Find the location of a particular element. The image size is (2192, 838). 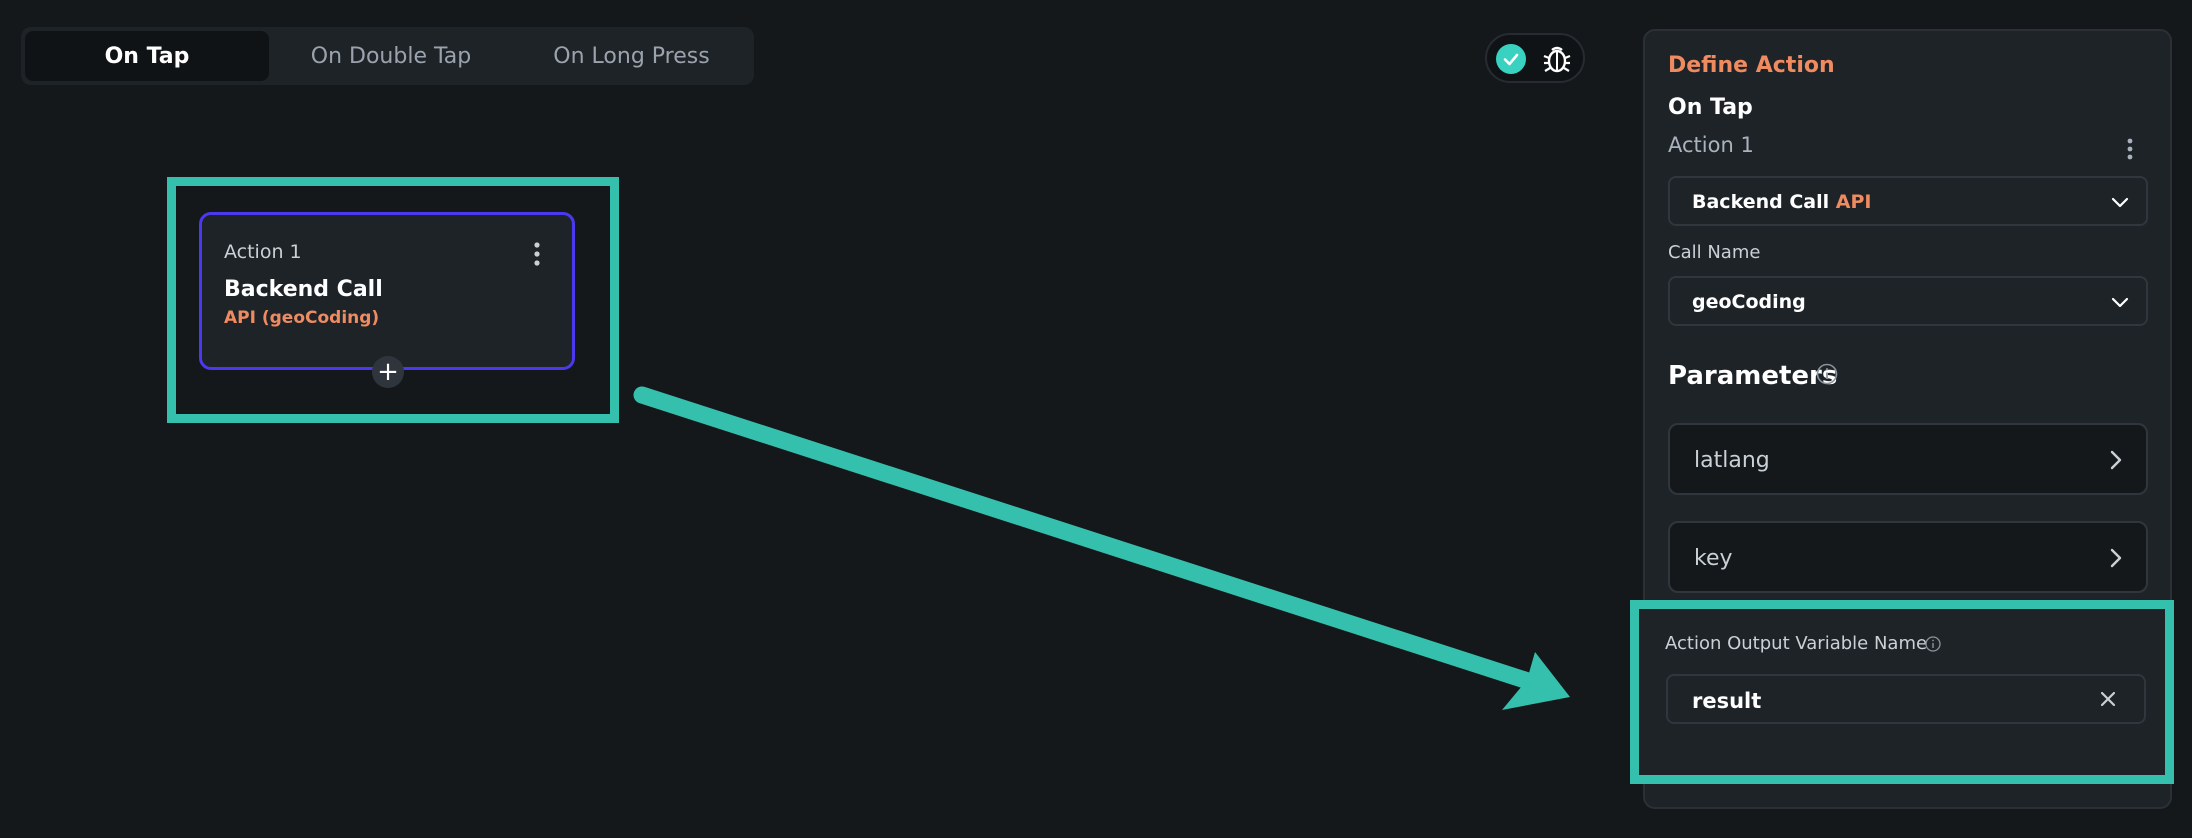

close-icon is located at coordinates (2108, 699).